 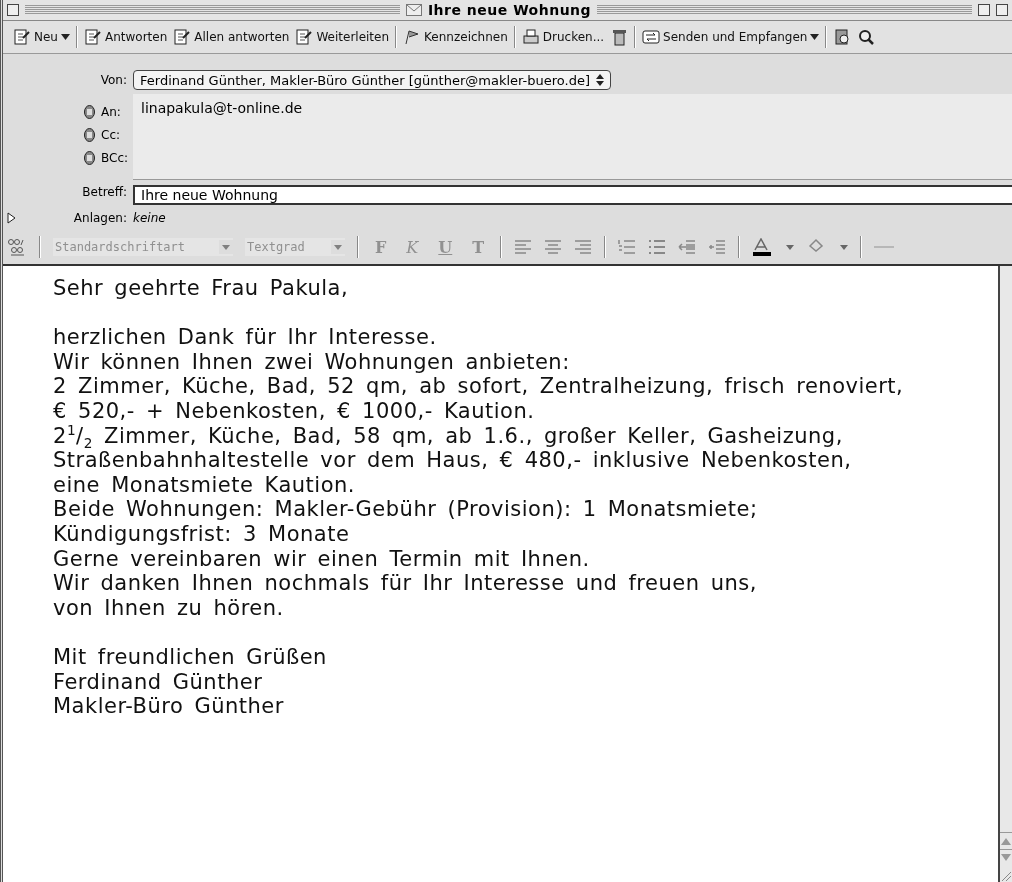 I want to click on book-icon, so click(x=842, y=37).